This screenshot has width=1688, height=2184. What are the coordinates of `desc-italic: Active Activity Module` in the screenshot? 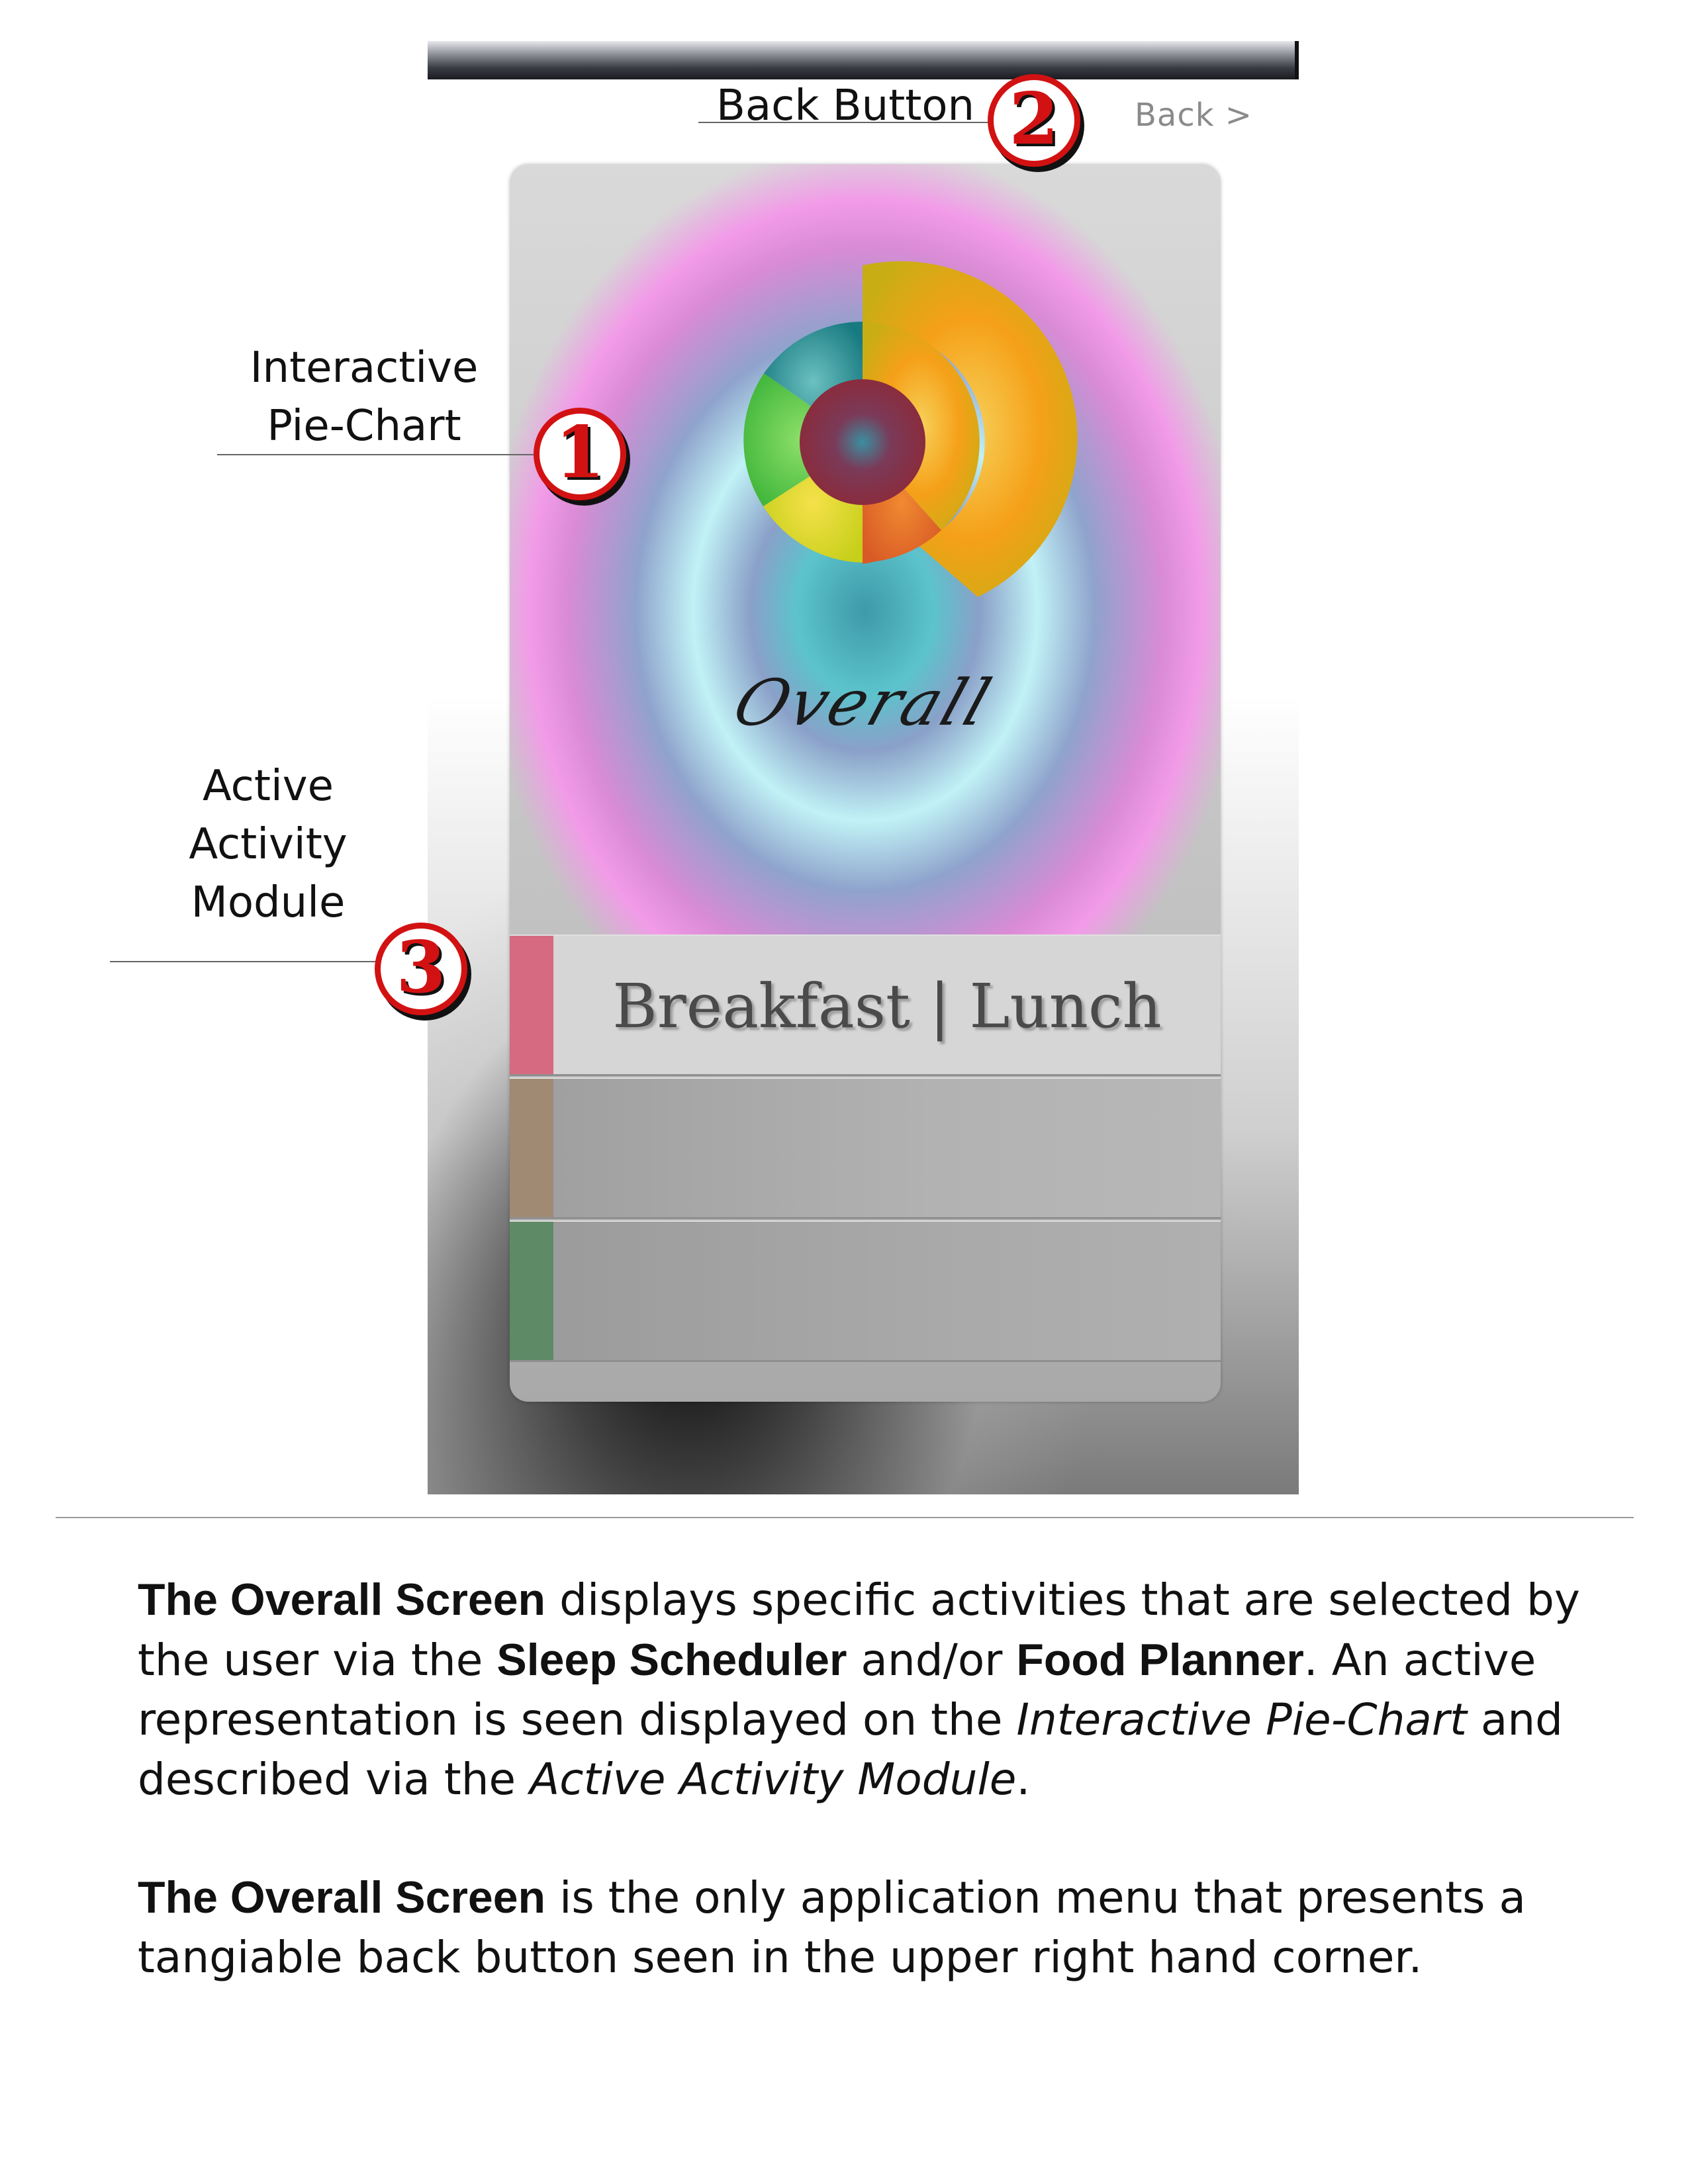 It's located at (773, 1780).